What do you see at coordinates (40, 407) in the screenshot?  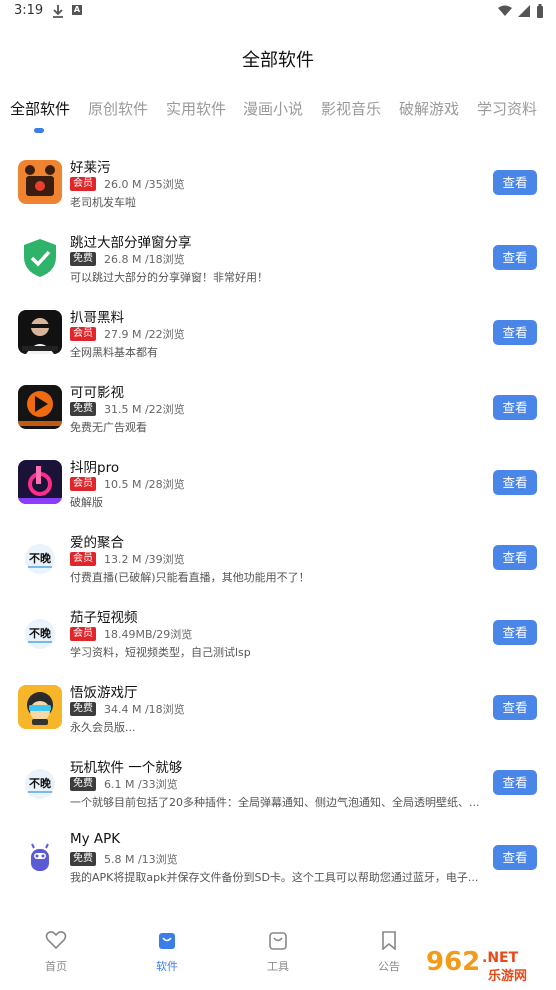 I see `keke-play-icon` at bounding box center [40, 407].